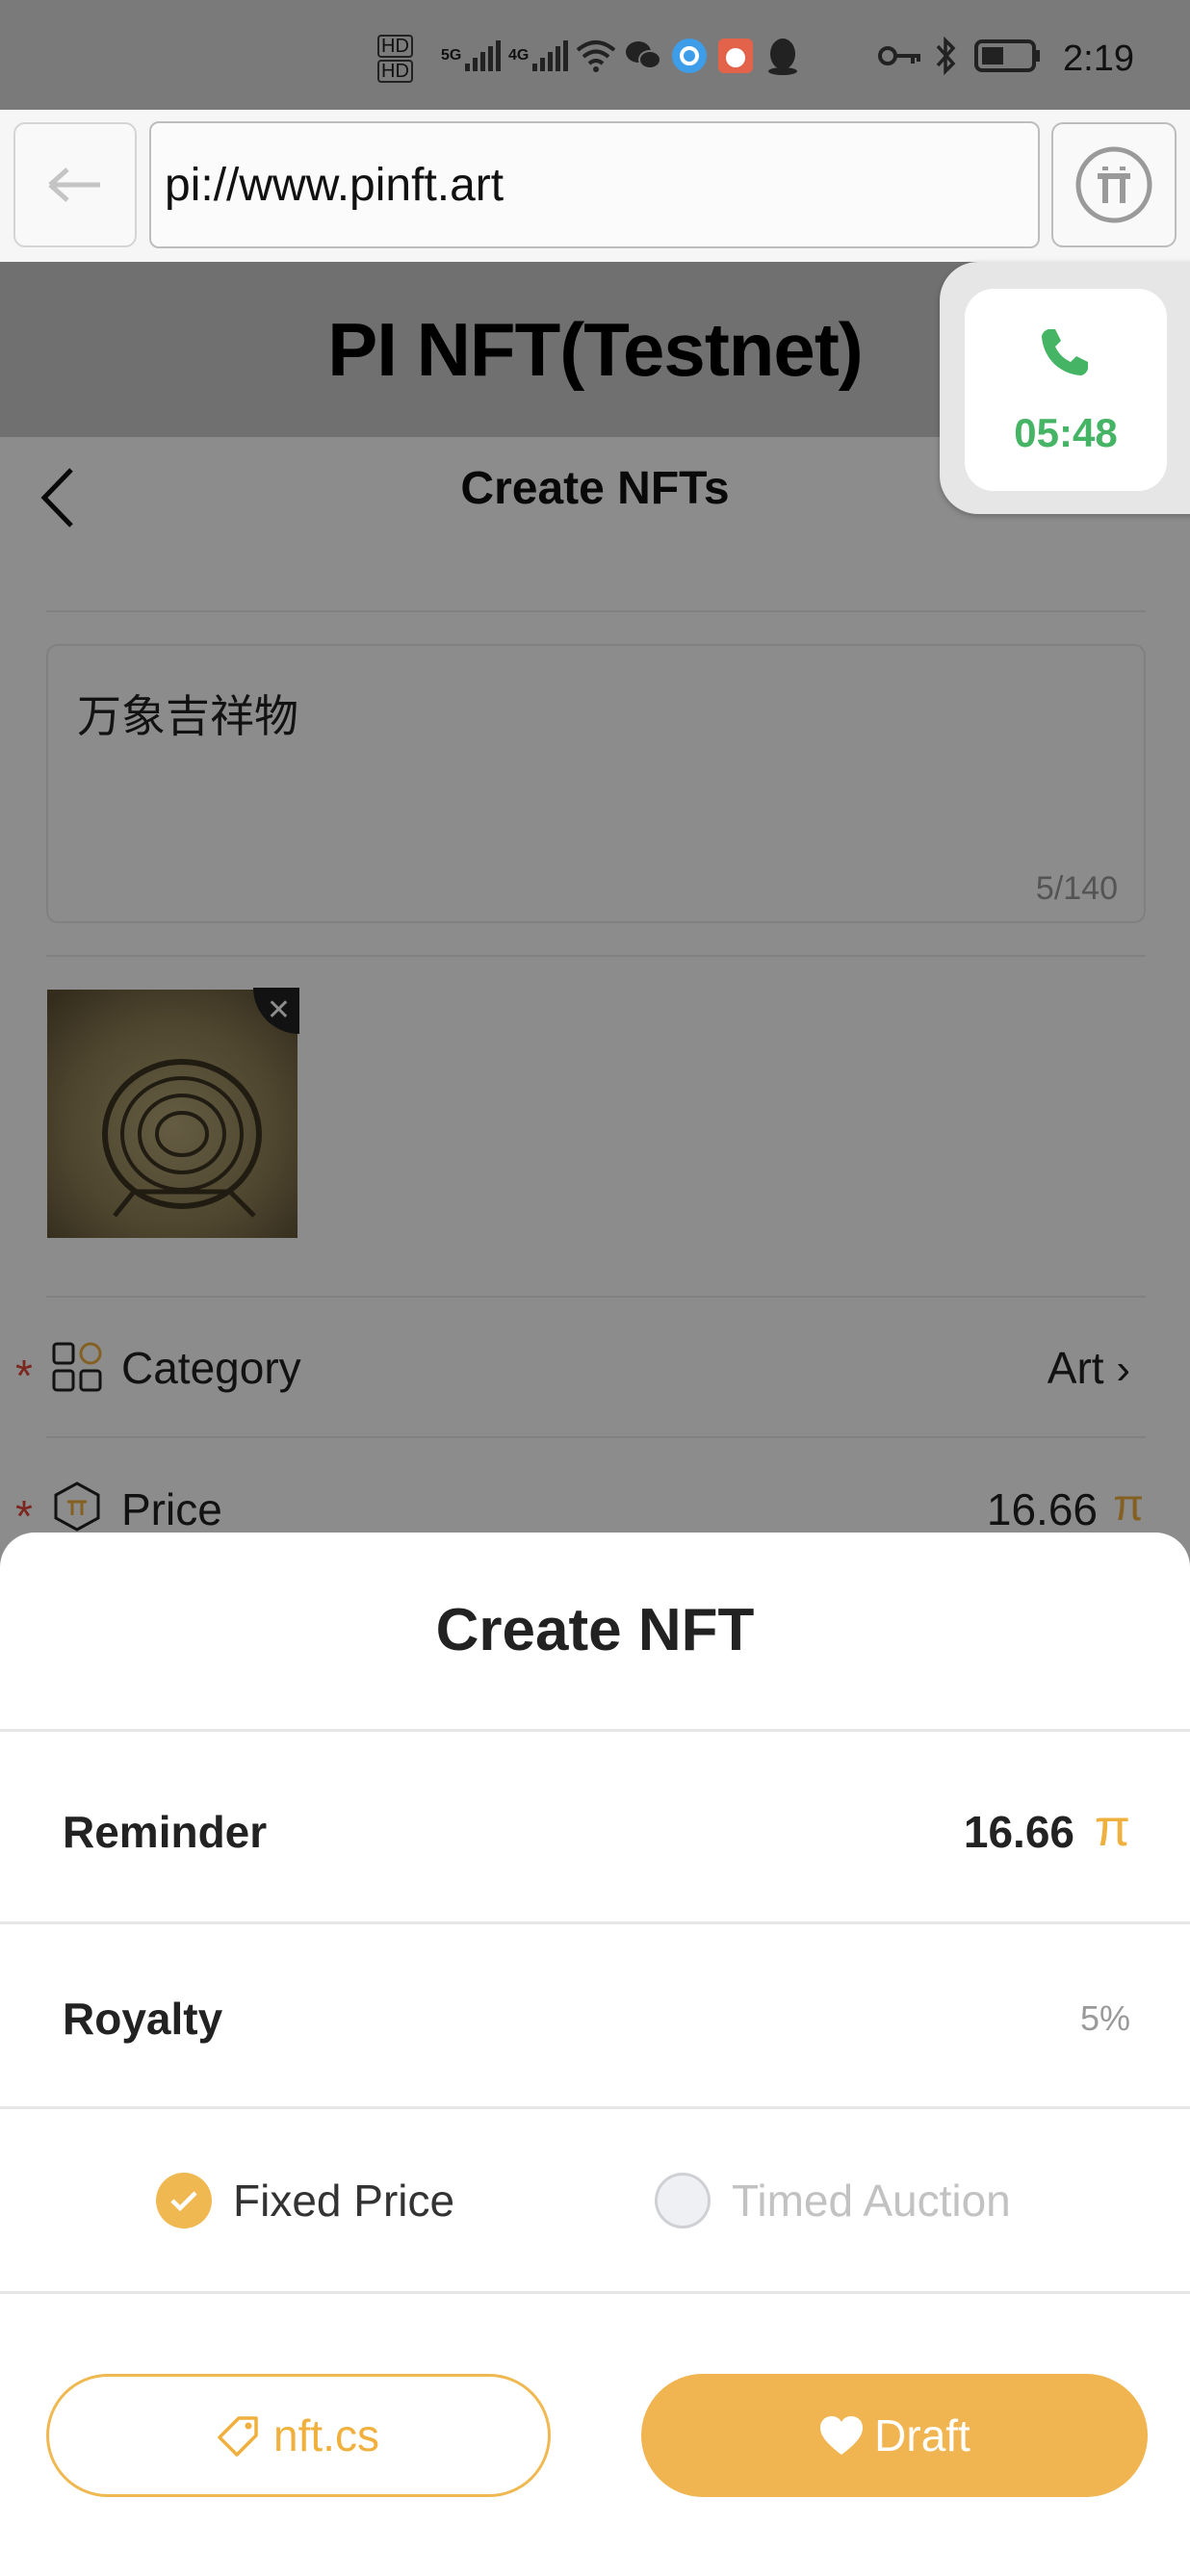  What do you see at coordinates (238, 2437) in the screenshot?
I see `tag-icon` at bounding box center [238, 2437].